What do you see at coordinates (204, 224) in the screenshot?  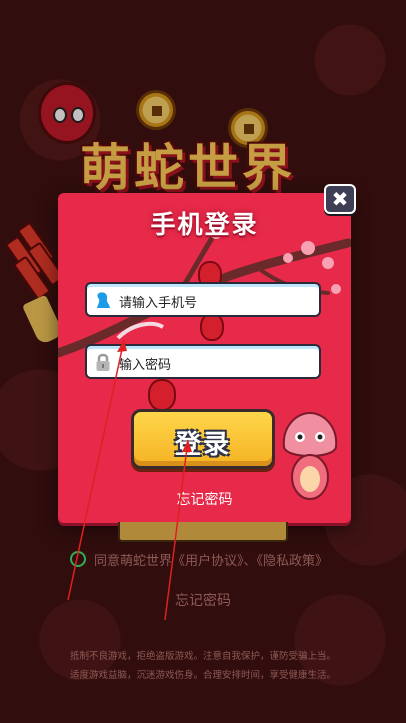 I see `modal-title: 手机登录` at bounding box center [204, 224].